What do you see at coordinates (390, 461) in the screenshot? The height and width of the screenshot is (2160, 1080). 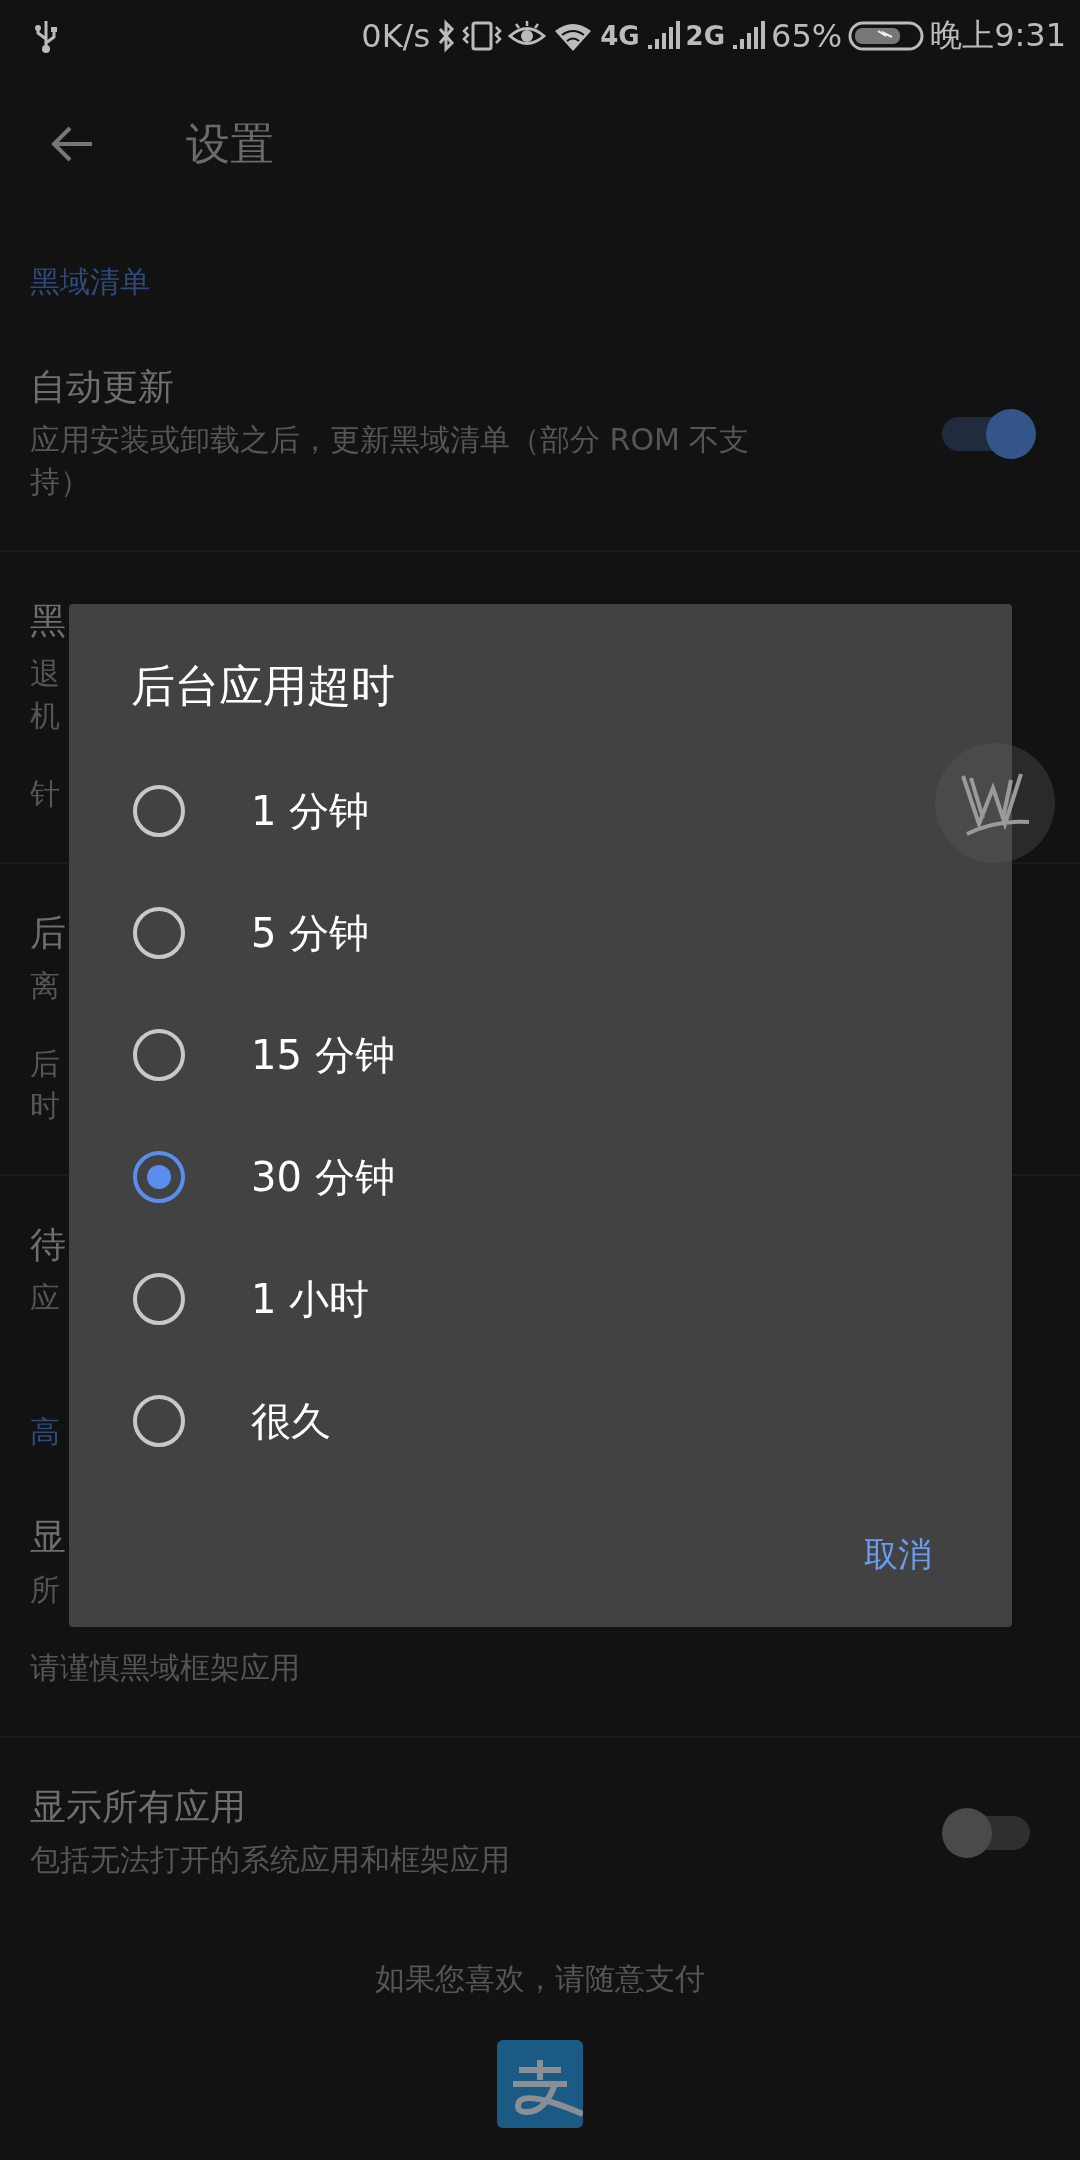 I see `setting-summary: 应用安装或卸载之后，更新黑域清单（部分 ROM 不支持）` at bounding box center [390, 461].